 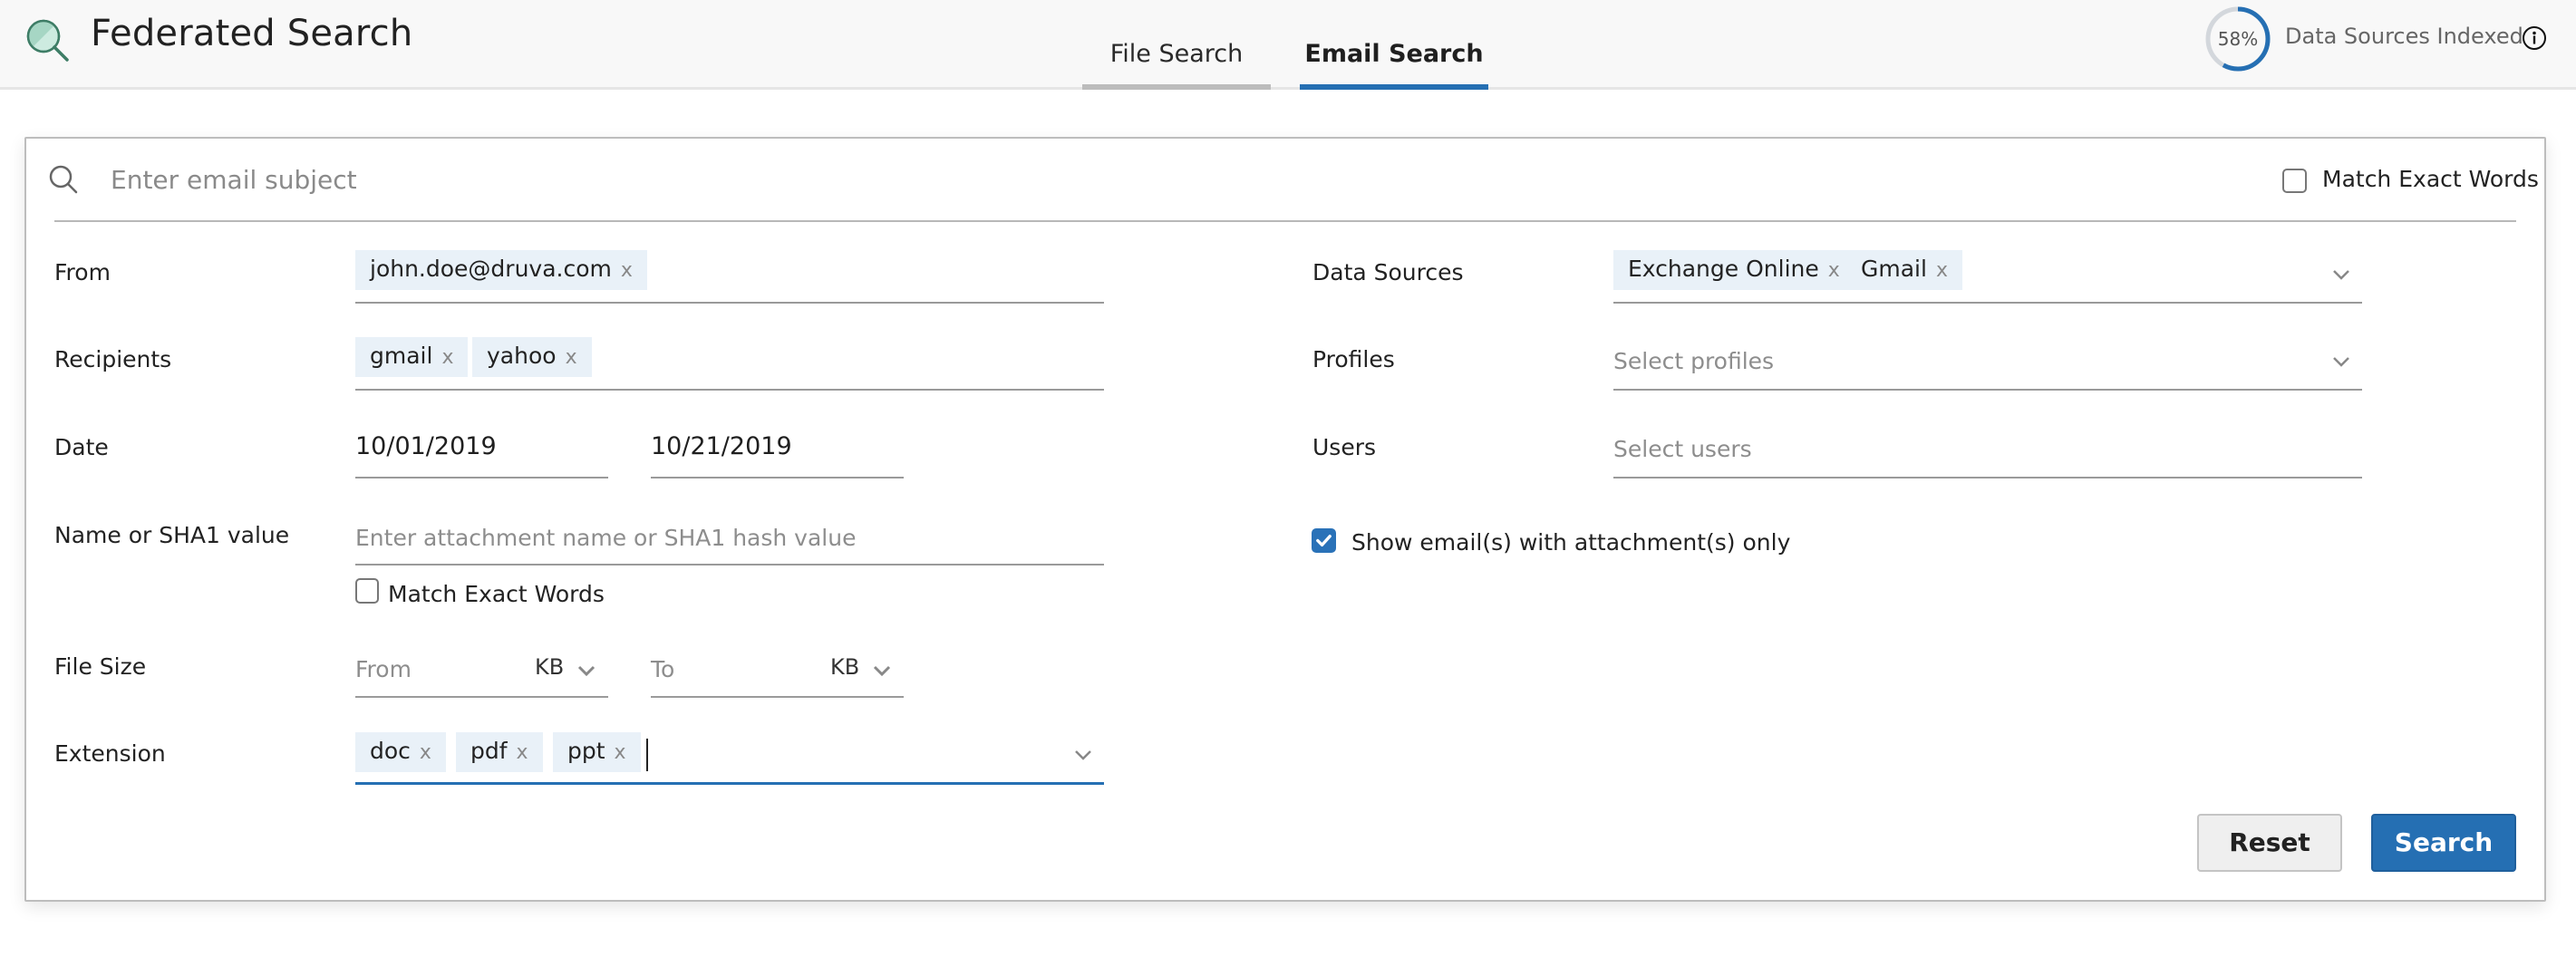 What do you see at coordinates (2430, 179) in the screenshot?
I see `subject-match-exact-label: Match Exact Words` at bounding box center [2430, 179].